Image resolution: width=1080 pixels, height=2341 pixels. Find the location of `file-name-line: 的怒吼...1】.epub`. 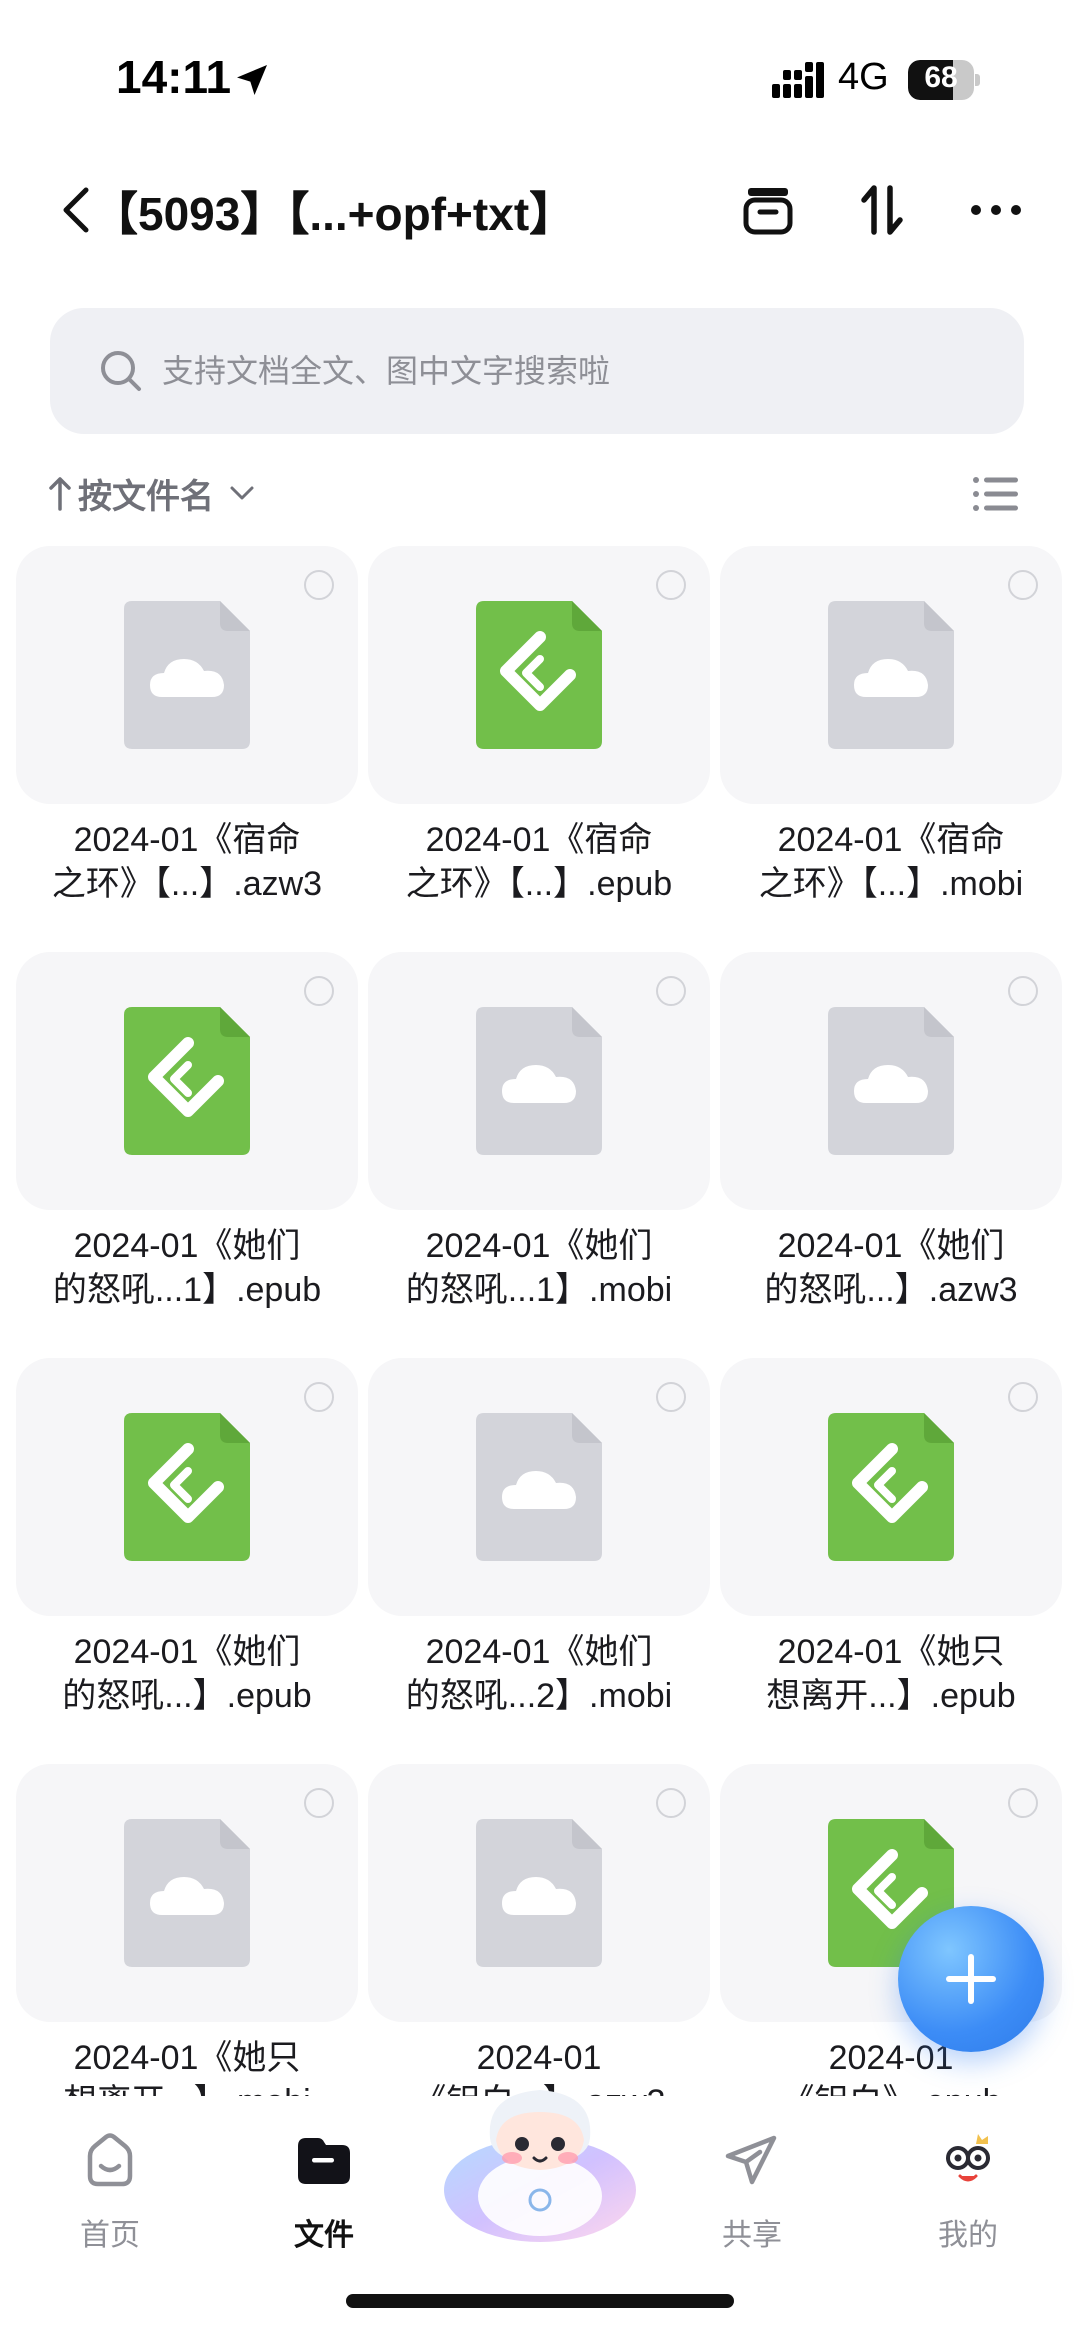

file-name-line: 的怒吼...1】.epub is located at coordinates (187, 1290).